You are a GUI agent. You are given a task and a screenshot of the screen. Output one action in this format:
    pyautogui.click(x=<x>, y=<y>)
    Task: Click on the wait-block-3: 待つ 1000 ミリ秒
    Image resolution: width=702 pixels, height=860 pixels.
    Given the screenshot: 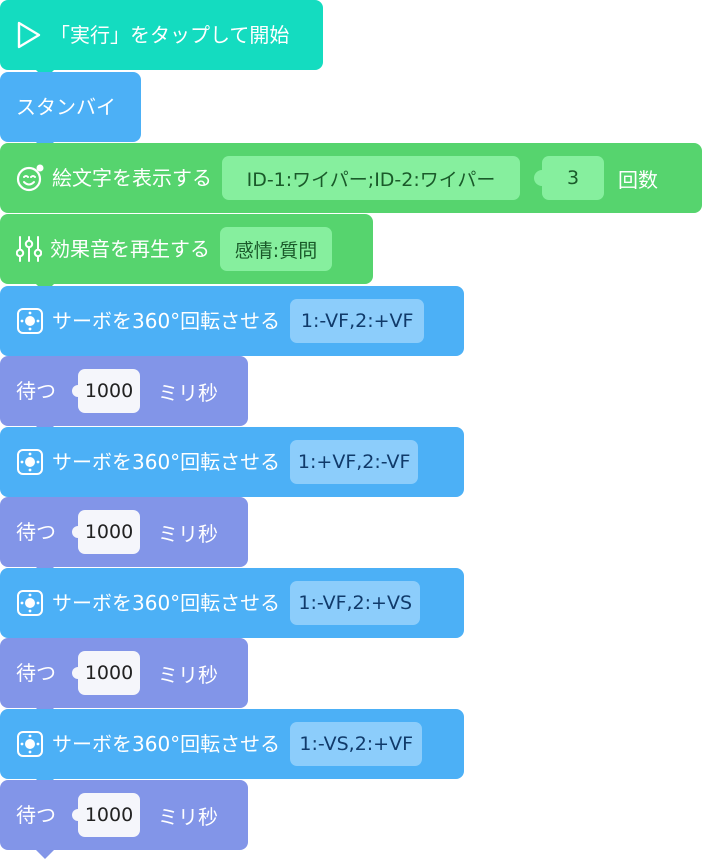 What is the action you would take?
    pyautogui.click(x=124, y=677)
    